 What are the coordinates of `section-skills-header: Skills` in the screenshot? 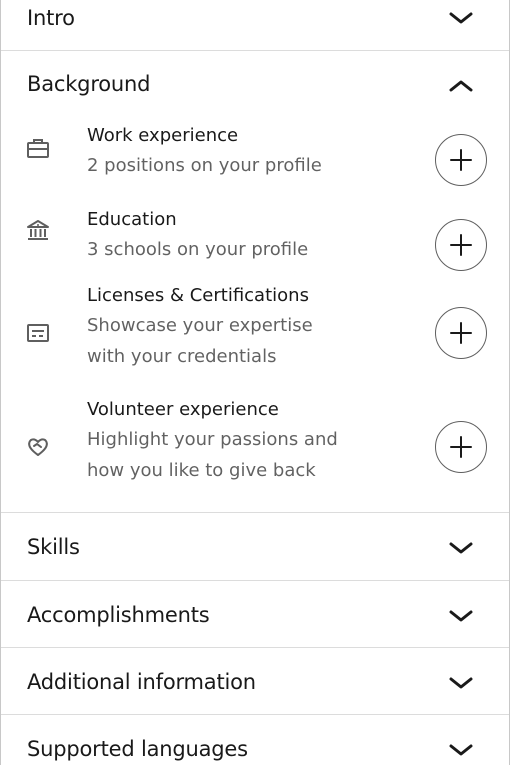 It's located at (255, 546).